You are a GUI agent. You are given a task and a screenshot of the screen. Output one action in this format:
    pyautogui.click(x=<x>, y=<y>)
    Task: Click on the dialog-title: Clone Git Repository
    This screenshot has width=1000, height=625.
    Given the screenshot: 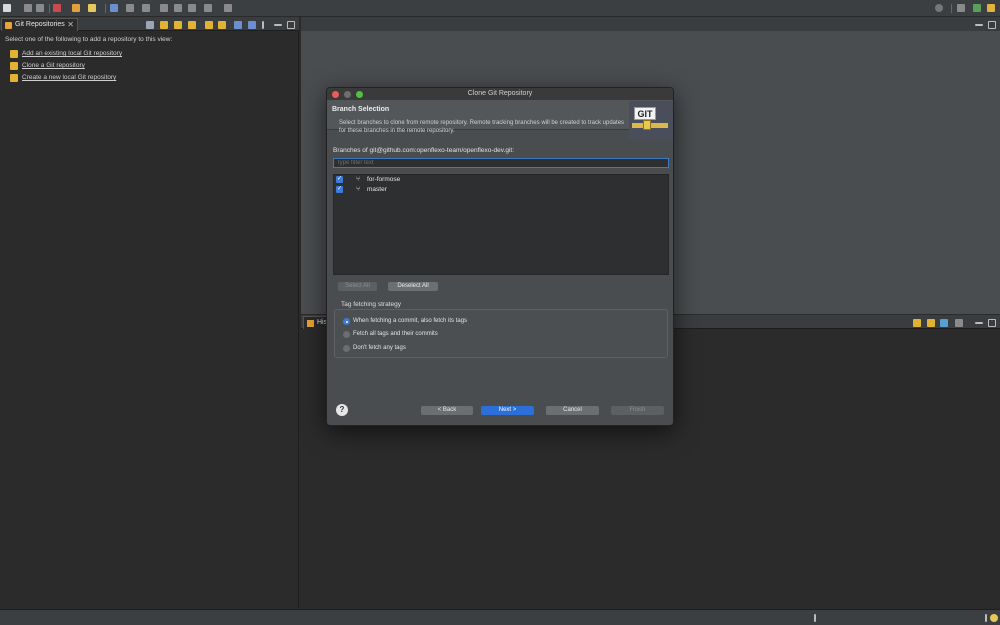 What is the action you would take?
    pyautogui.click(x=500, y=93)
    